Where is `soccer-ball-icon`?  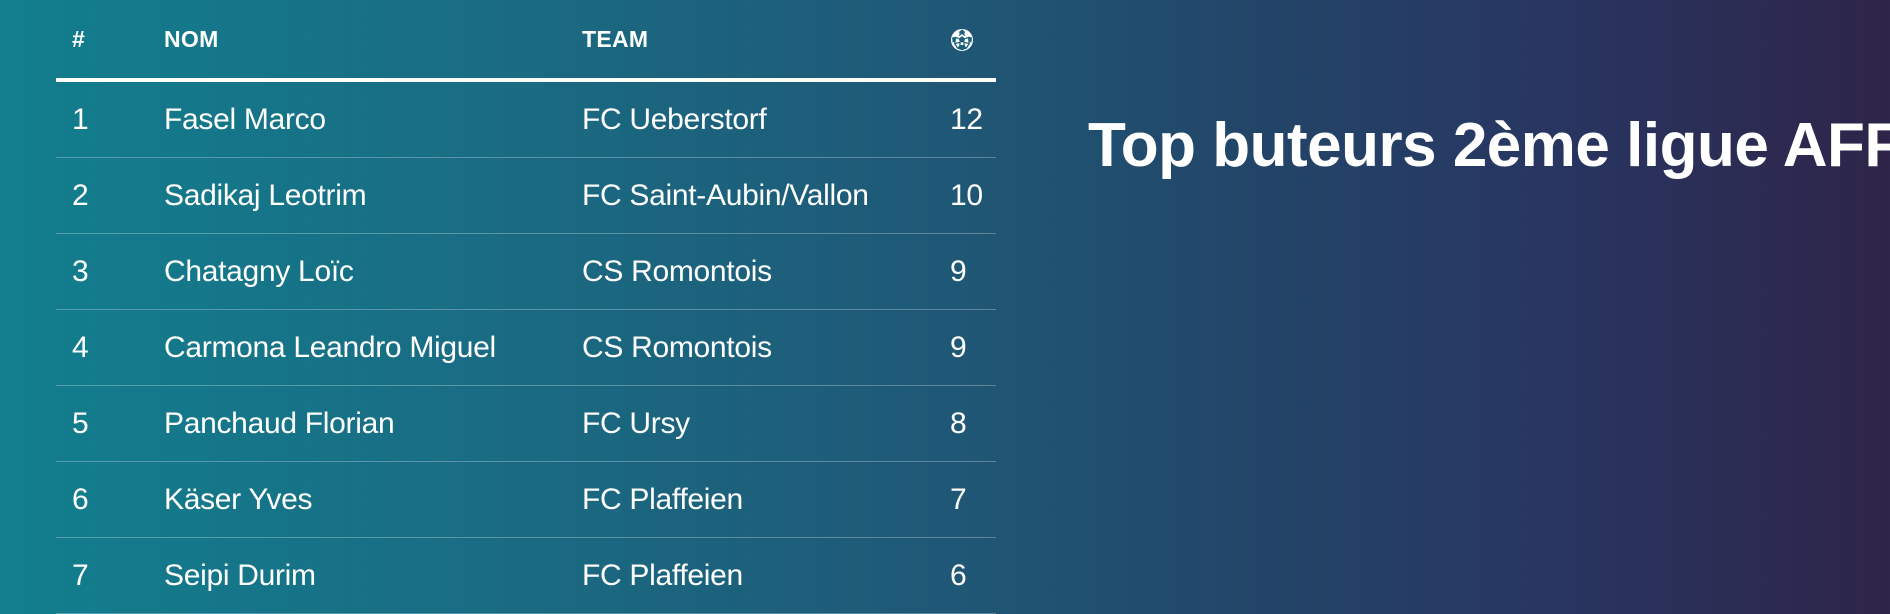
soccer-ball-icon is located at coordinates (962, 40).